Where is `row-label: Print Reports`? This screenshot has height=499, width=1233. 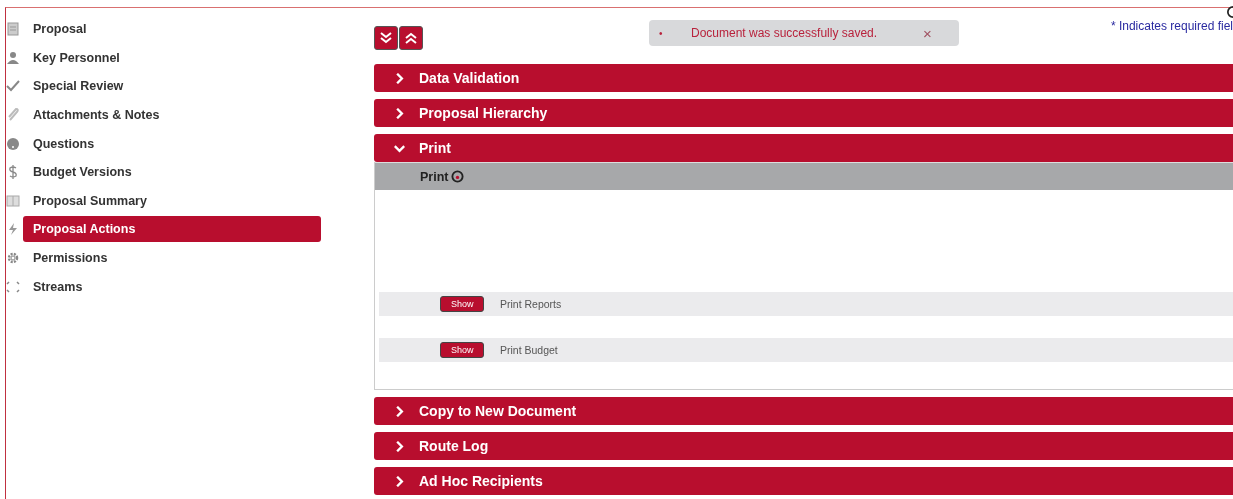 row-label: Print Reports is located at coordinates (531, 304).